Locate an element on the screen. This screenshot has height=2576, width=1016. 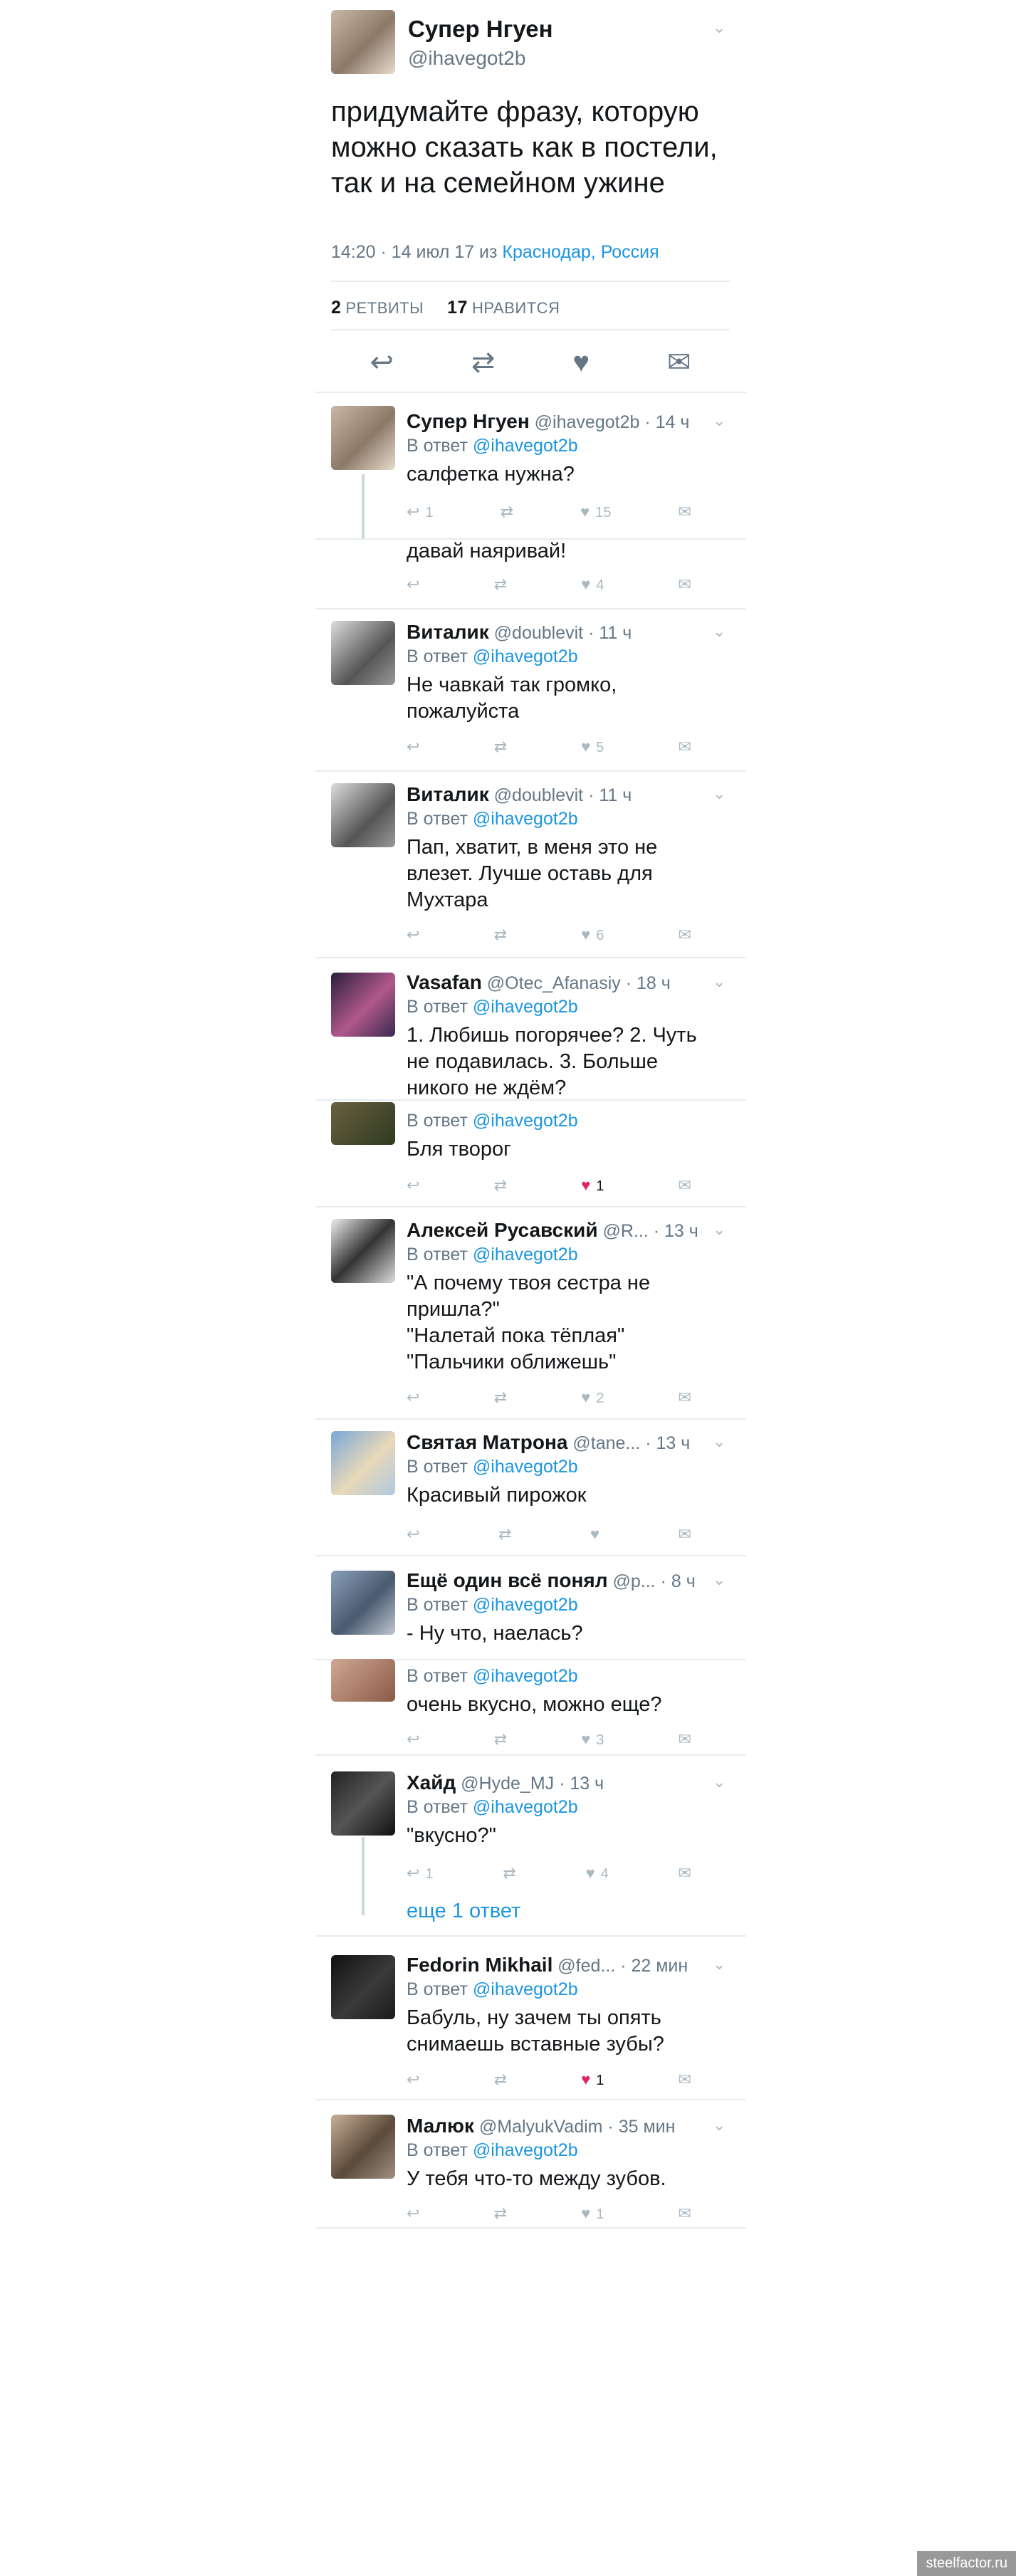
reply-header: Малюк @MalyukVadim · 35 мин is located at coordinates (541, 2126).